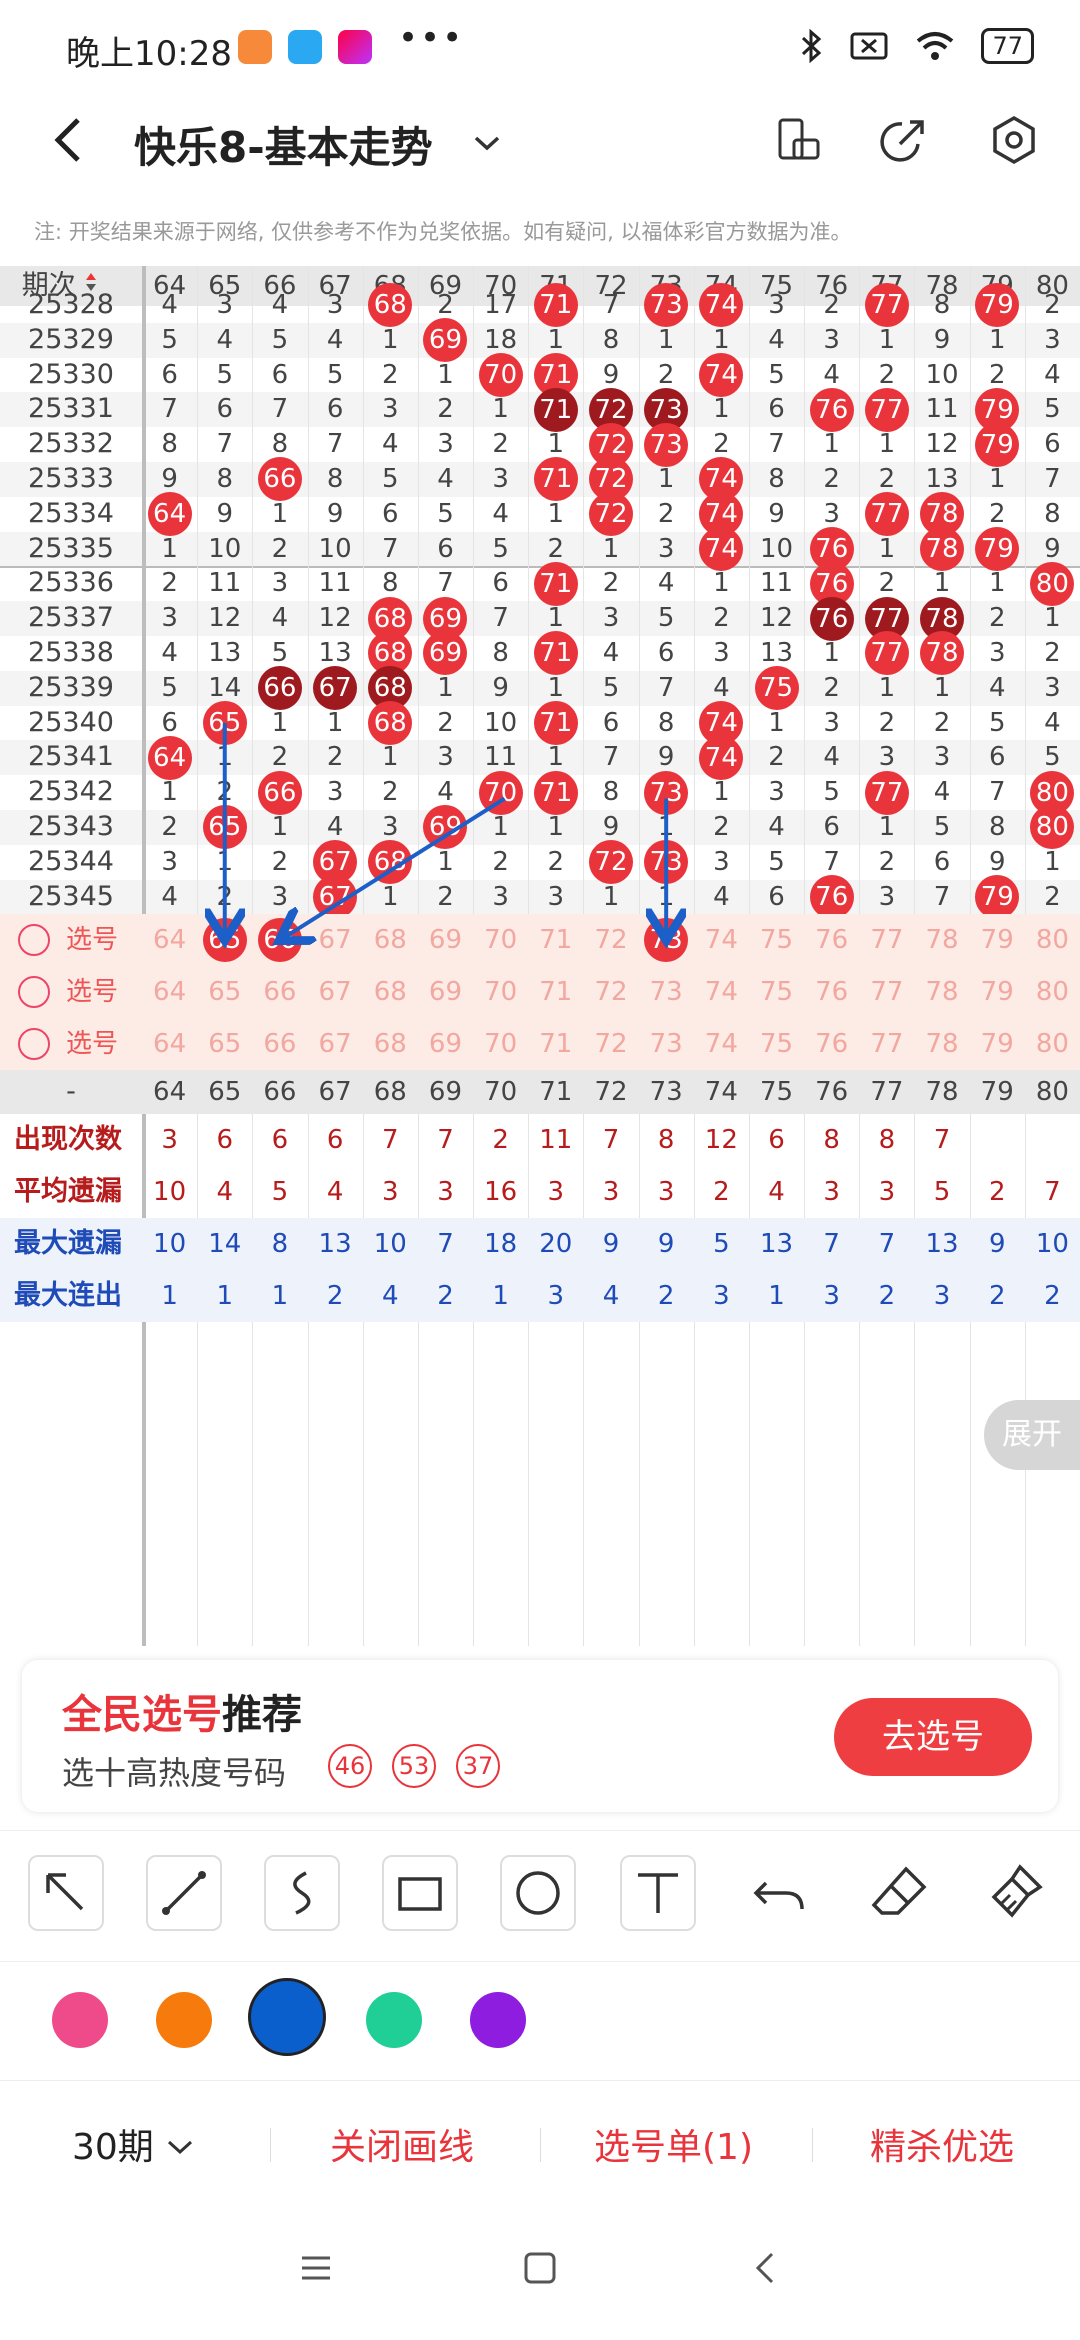  I want to click on drawing-toolbar, so click(540, 1896).